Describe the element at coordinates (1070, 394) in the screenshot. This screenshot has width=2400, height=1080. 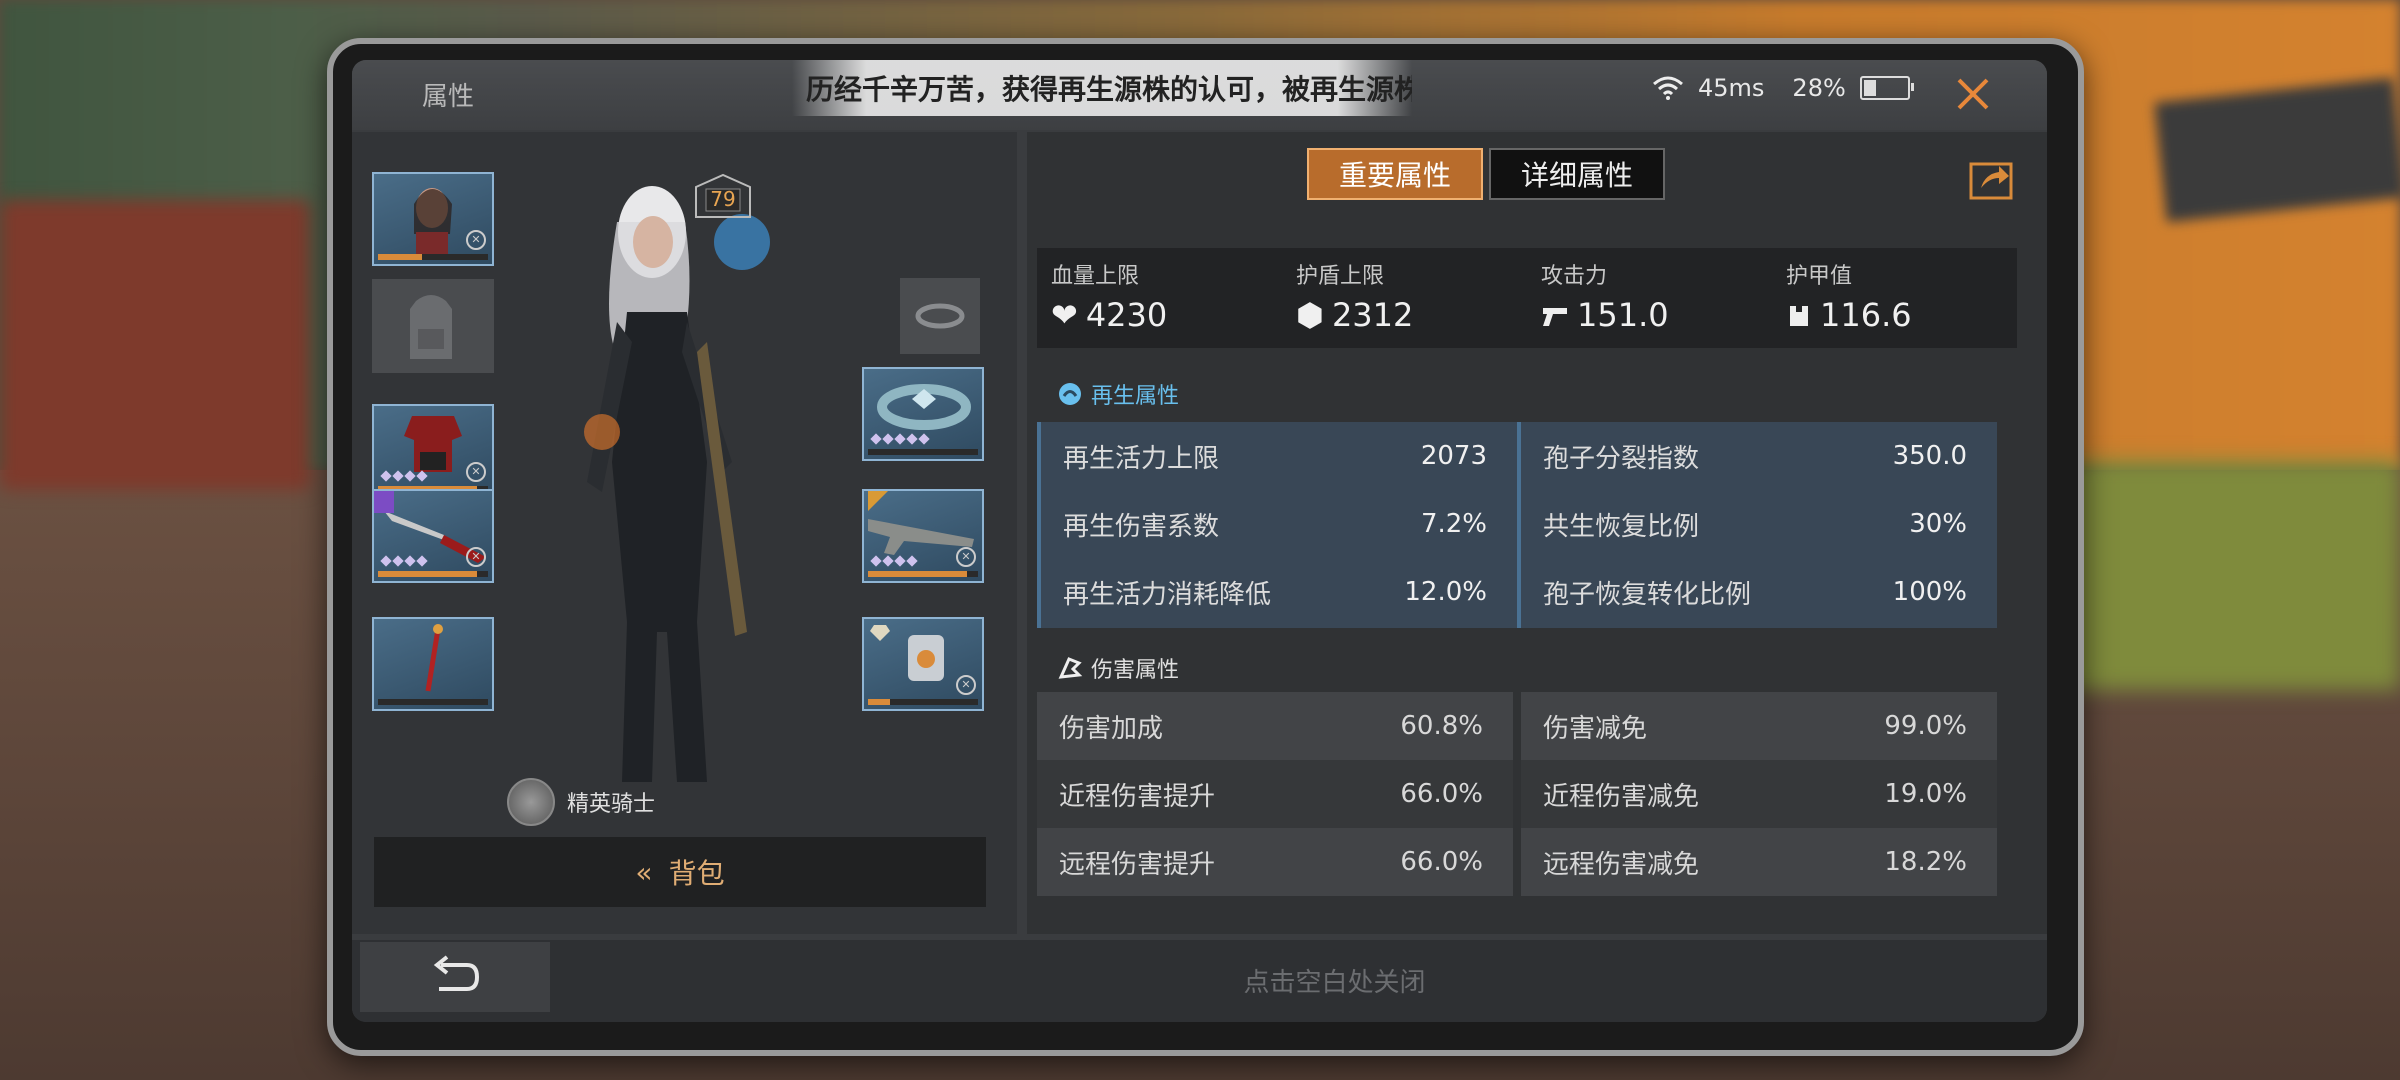
I see `regen-icon` at that location.